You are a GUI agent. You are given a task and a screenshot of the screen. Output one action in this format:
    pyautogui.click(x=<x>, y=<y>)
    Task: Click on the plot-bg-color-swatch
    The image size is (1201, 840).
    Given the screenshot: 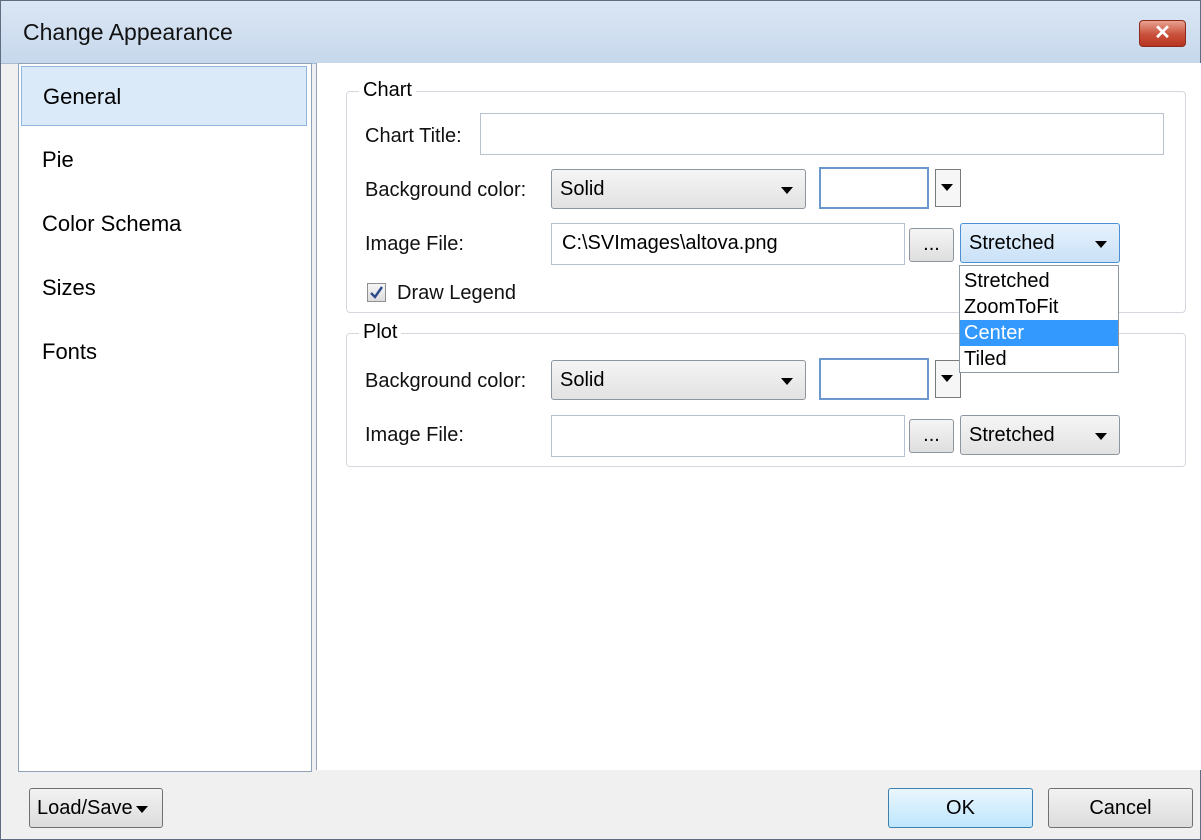 What is the action you would take?
    pyautogui.click(x=874, y=379)
    